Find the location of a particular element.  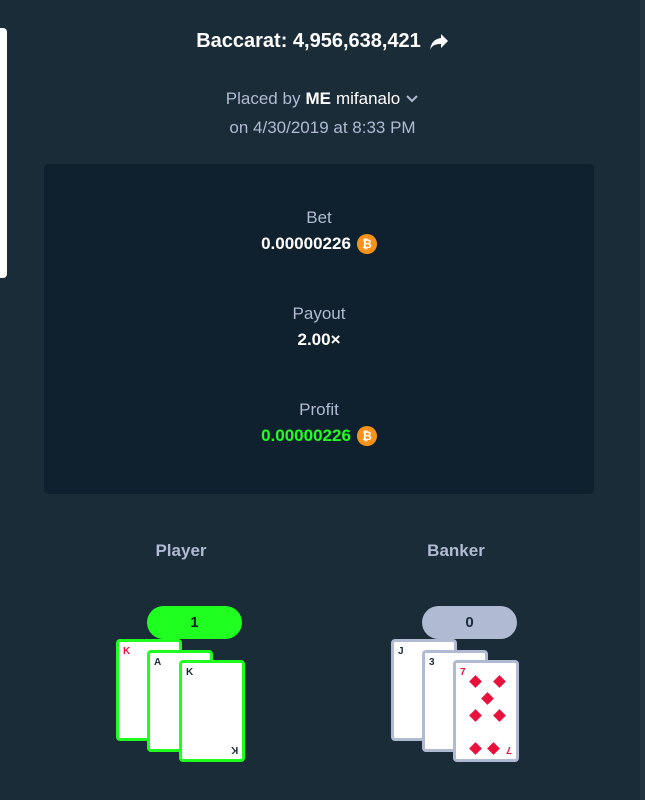

card-rank-bottom: 7 is located at coordinates (509, 749).